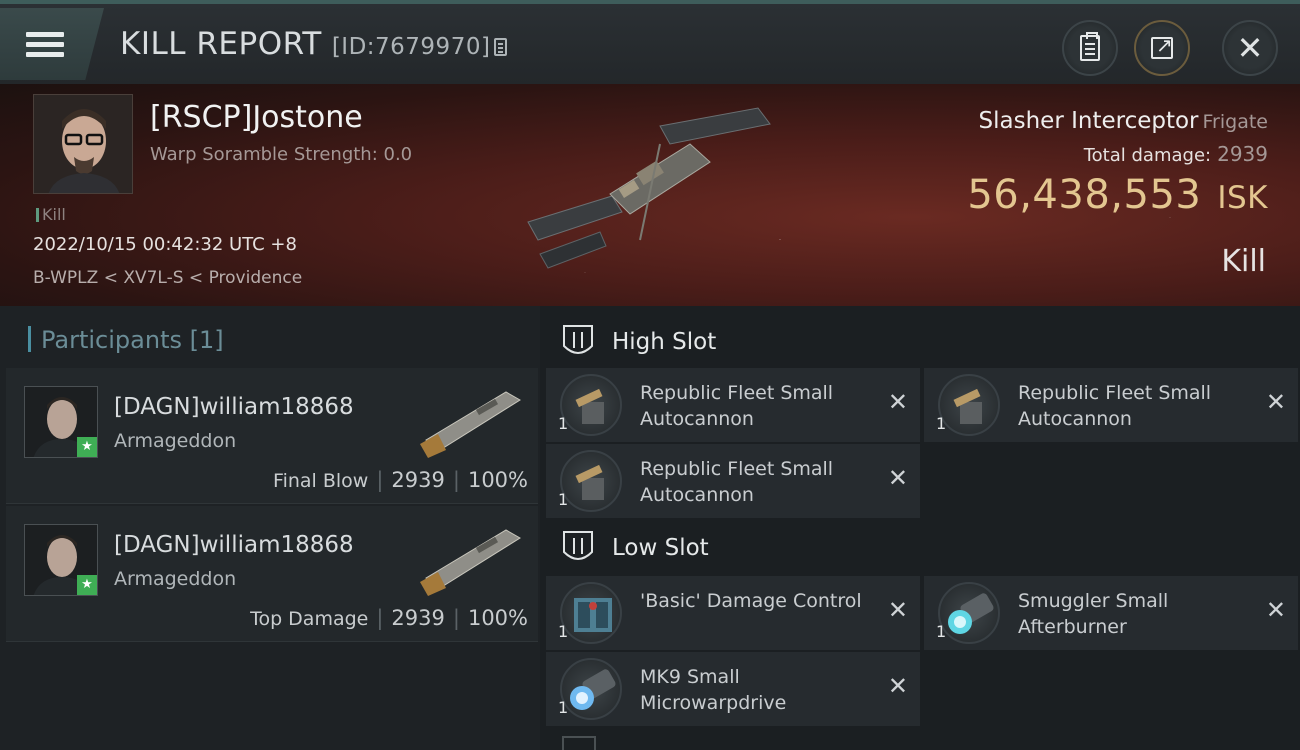 The image size is (1300, 750). I want to click on scramble-strength: Warp Soramble Strength: 0.0, so click(281, 154).